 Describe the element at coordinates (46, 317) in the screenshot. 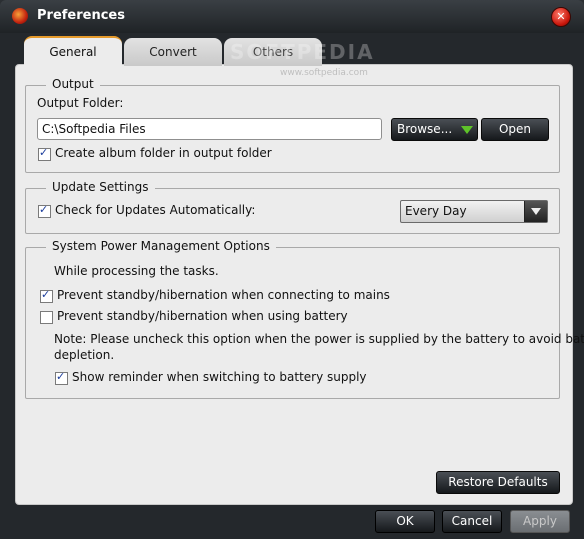

I see `prevent-standby-battery-checkbox` at that location.